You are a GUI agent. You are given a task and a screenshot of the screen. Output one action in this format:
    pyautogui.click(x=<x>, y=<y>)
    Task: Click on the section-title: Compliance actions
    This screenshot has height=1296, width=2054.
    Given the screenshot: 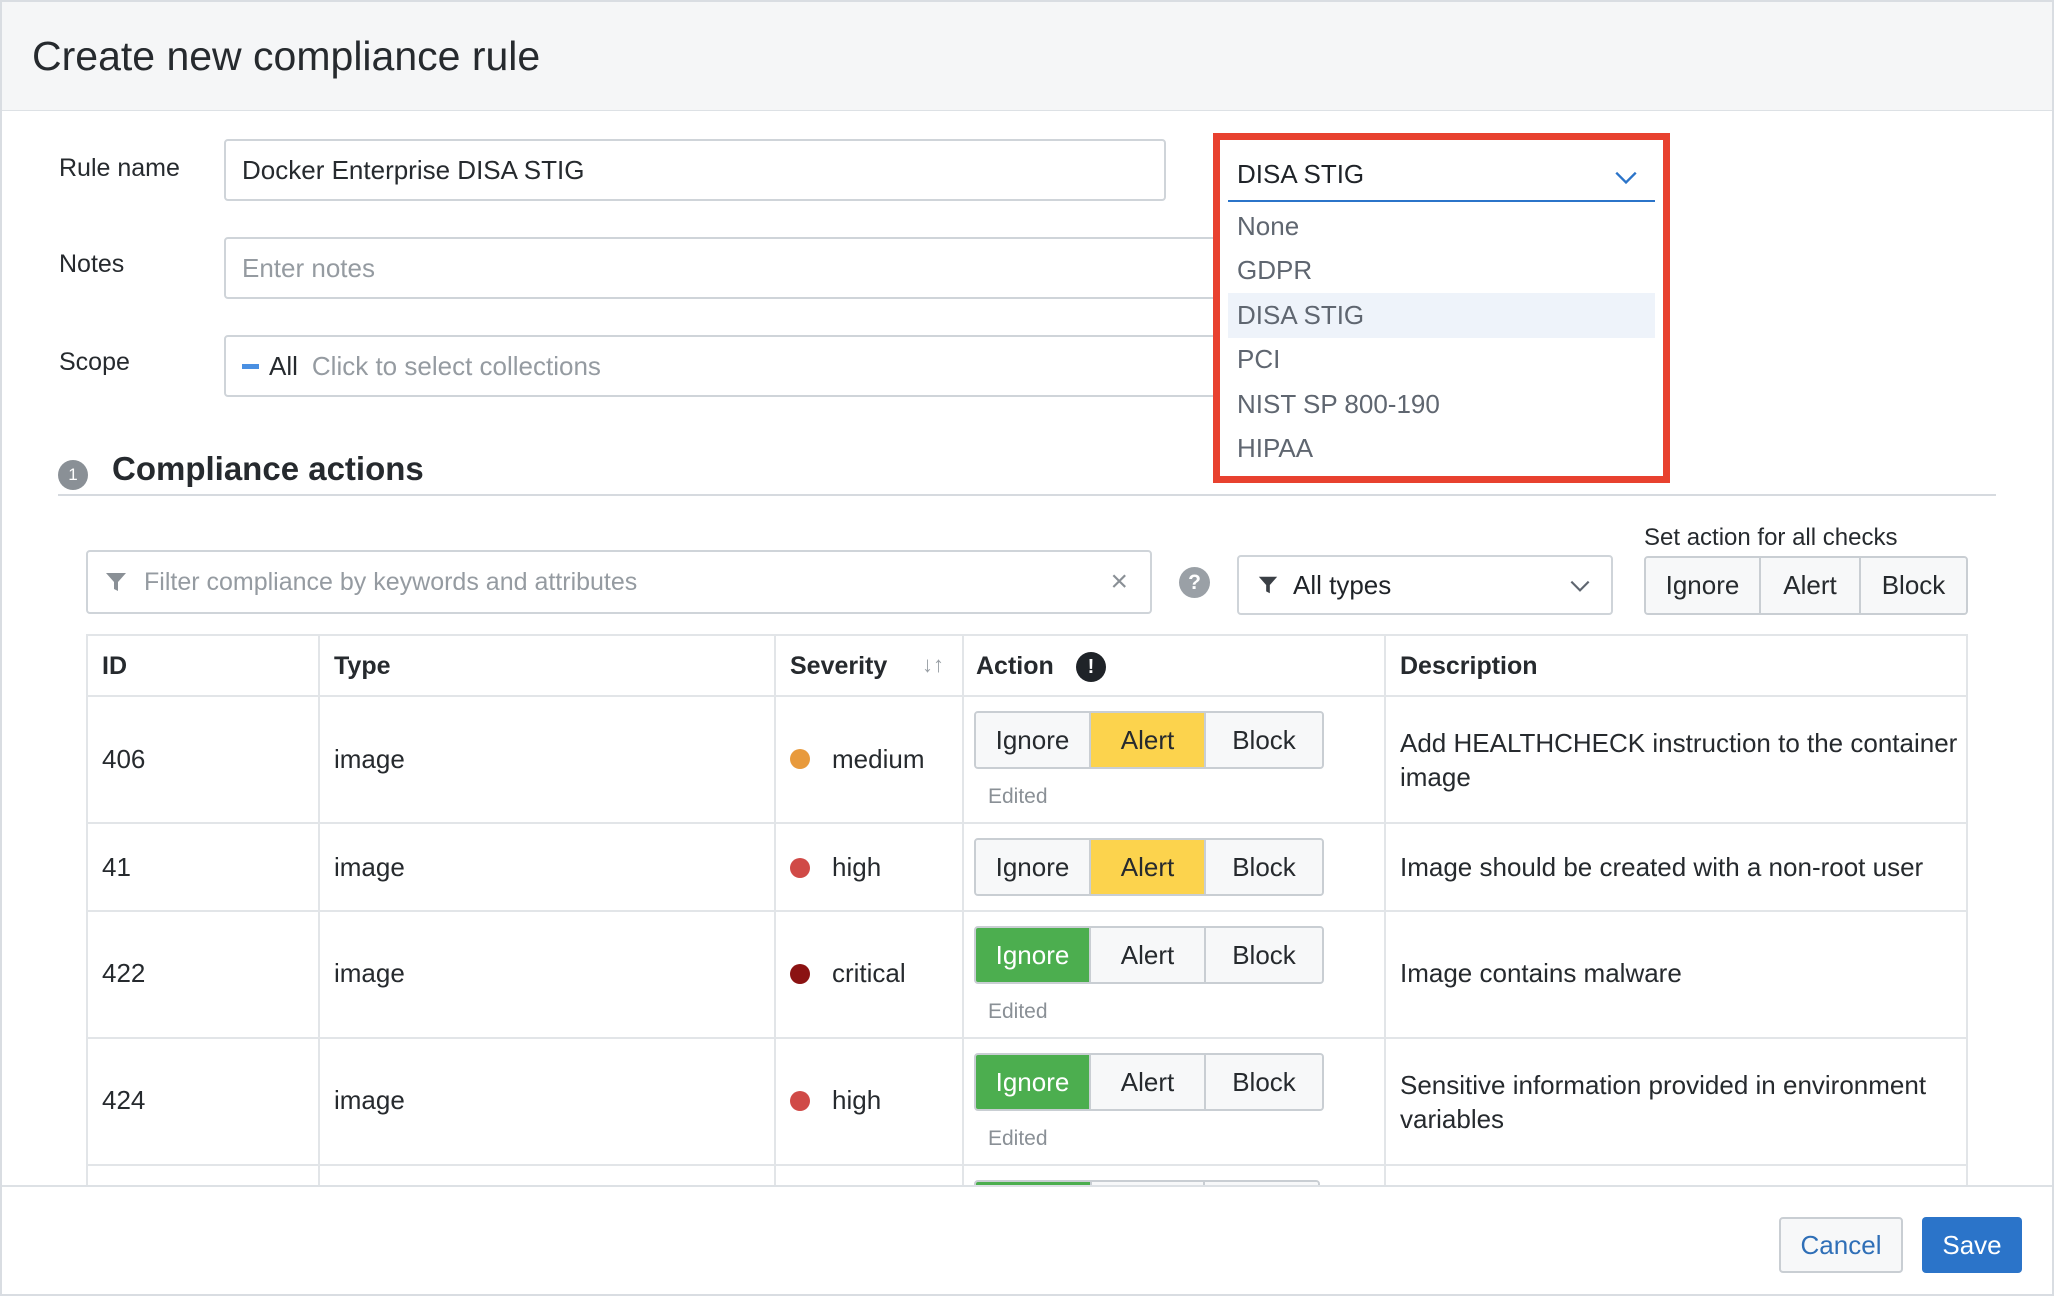 What is the action you would take?
    pyautogui.click(x=268, y=468)
    